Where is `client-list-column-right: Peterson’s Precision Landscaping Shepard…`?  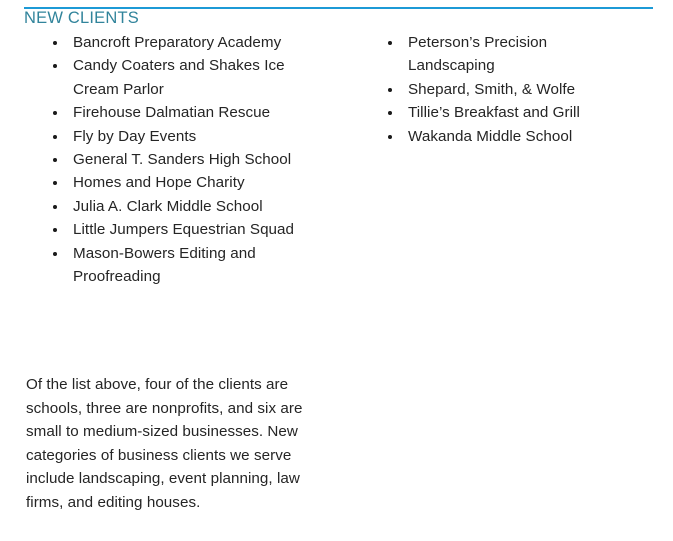
client-list-column-right: Peterson’s Precision Landscaping Shepard… is located at coordinates (519, 89).